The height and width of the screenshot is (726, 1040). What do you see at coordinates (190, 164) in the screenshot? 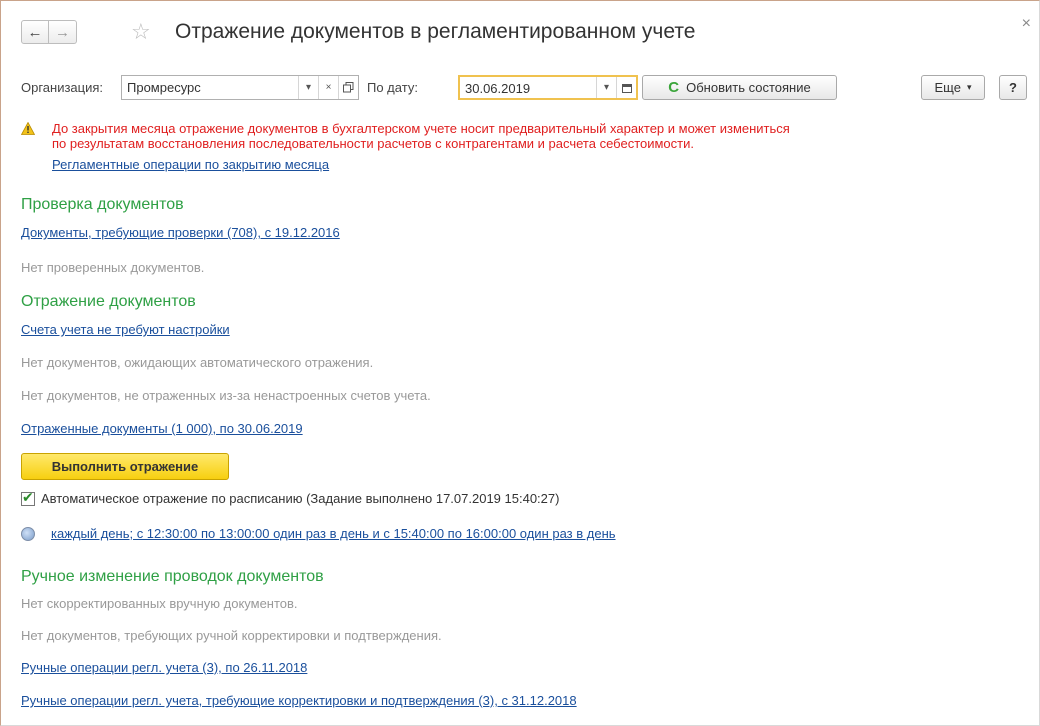
I see `closing-operations-link: Регламентные операции по закрытию месяца` at bounding box center [190, 164].